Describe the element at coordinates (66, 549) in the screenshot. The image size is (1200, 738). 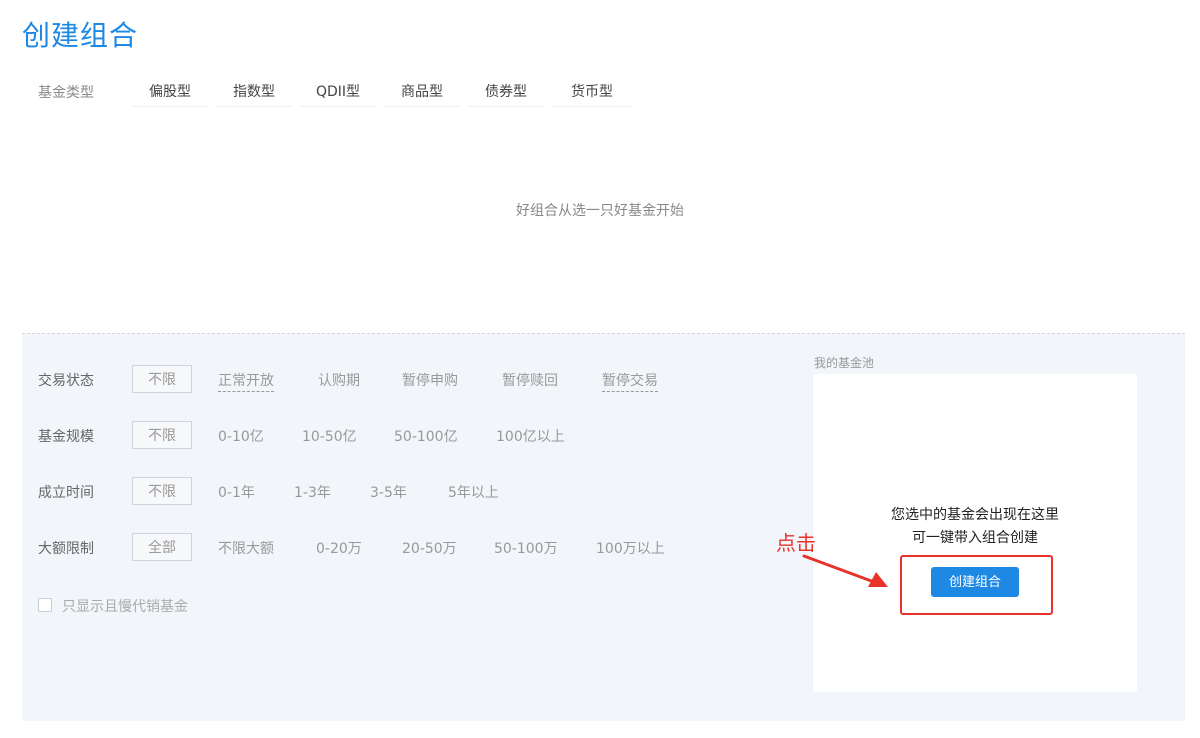
I see `filter-label: 大额限制` at that location.